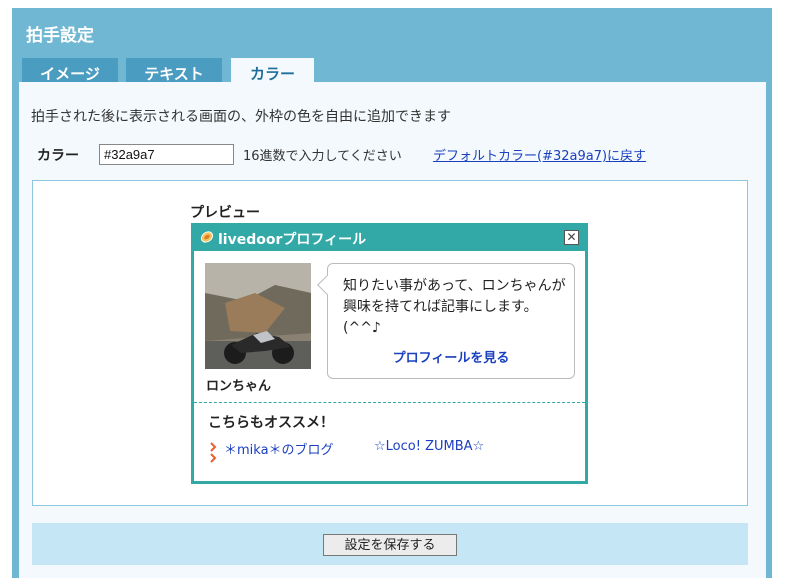 The image size is (800, 578). Describe the element at coordinates (571, 237) in the screenshot. I see `close-icon: ✕` at that location.